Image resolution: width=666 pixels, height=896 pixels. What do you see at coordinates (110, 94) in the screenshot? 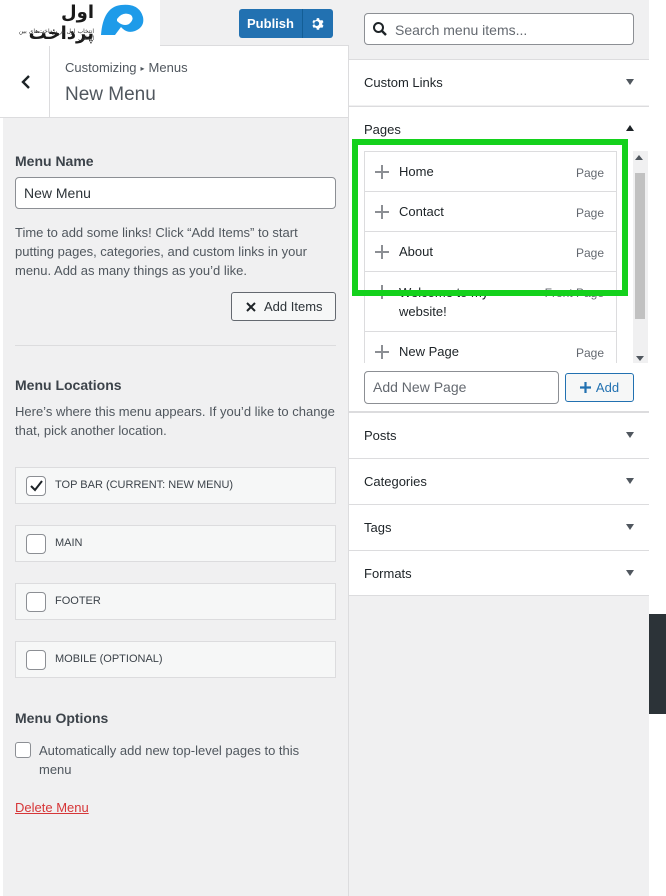
I see `page-title: New Menu` at bounding box center [110, 94].